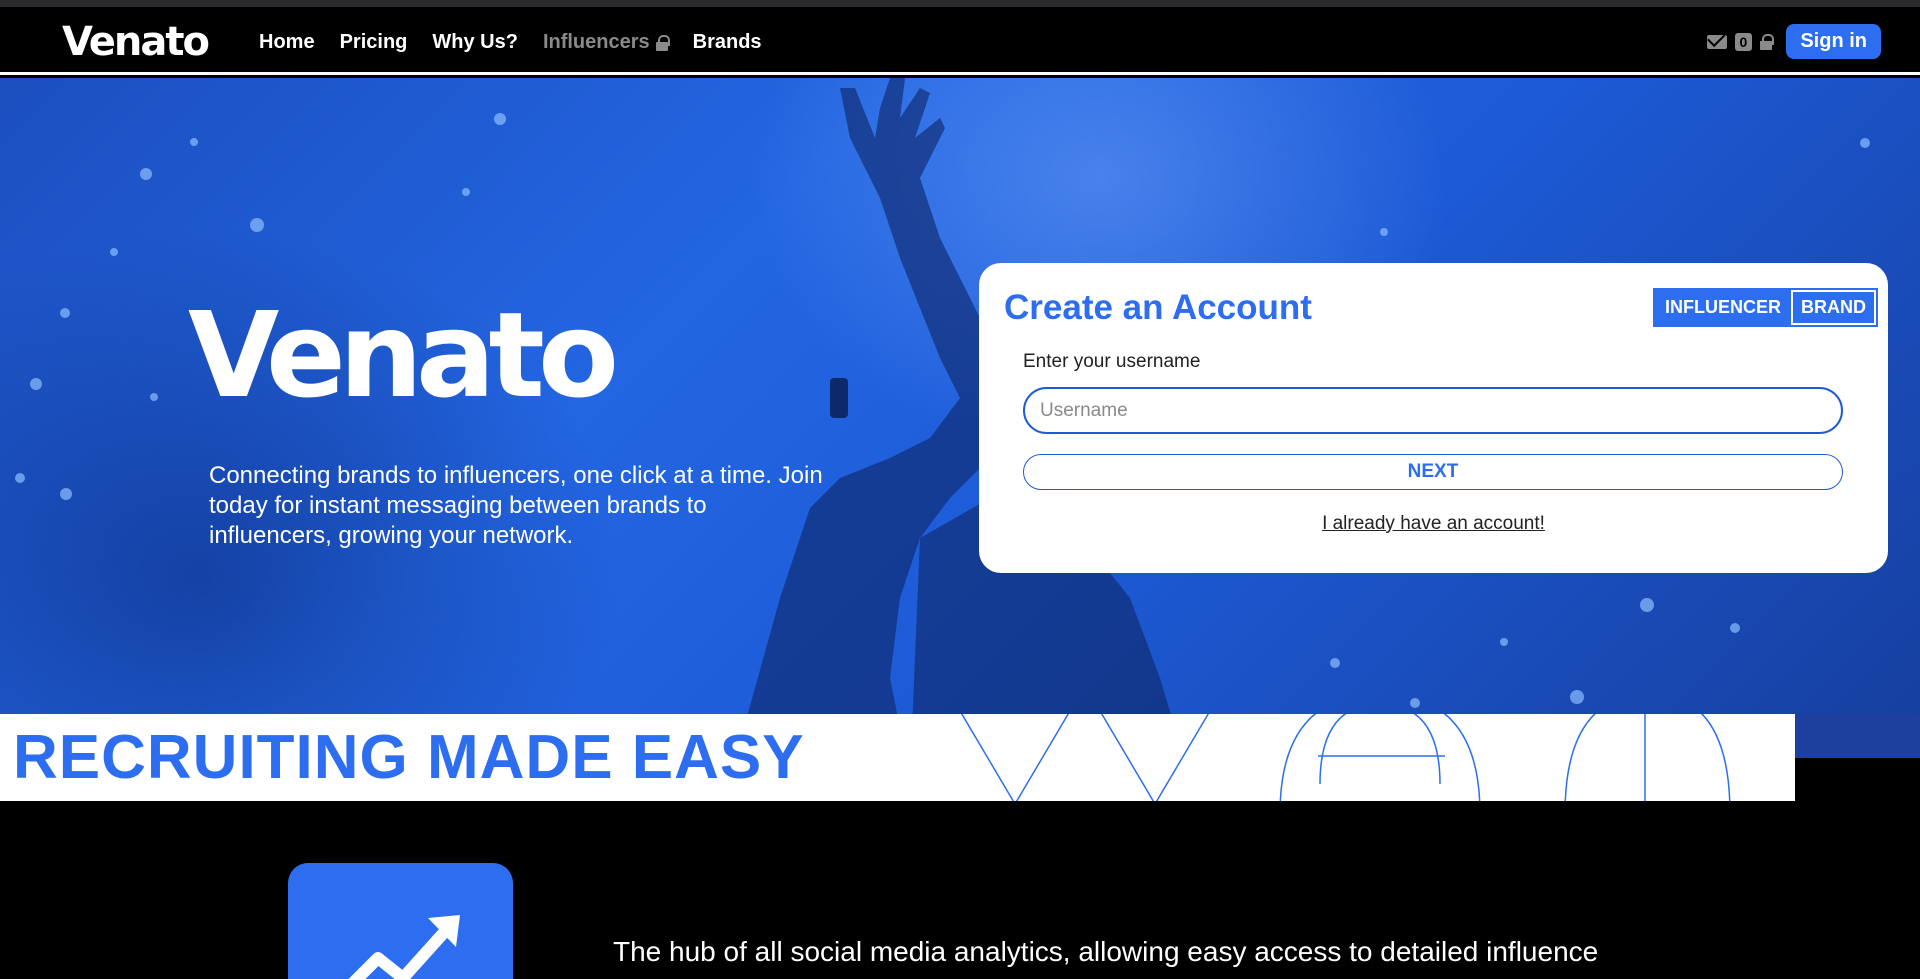  What do you see at coordinates (475, 42) in the screenshot?
I see `nav-link-why-us: Why Us?` at bounding box center [475, 42].